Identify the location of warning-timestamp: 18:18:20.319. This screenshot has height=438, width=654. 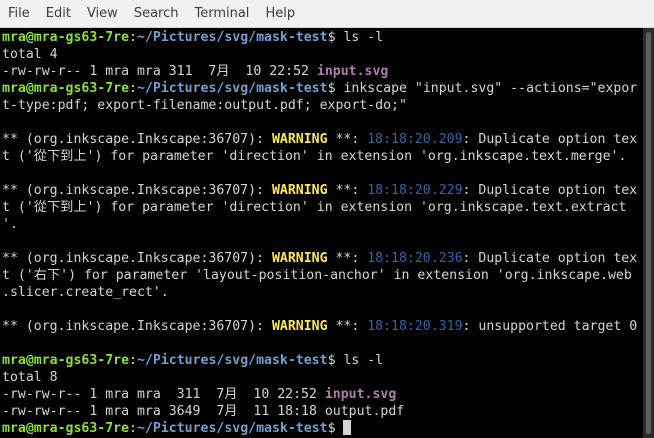
(415, 326).